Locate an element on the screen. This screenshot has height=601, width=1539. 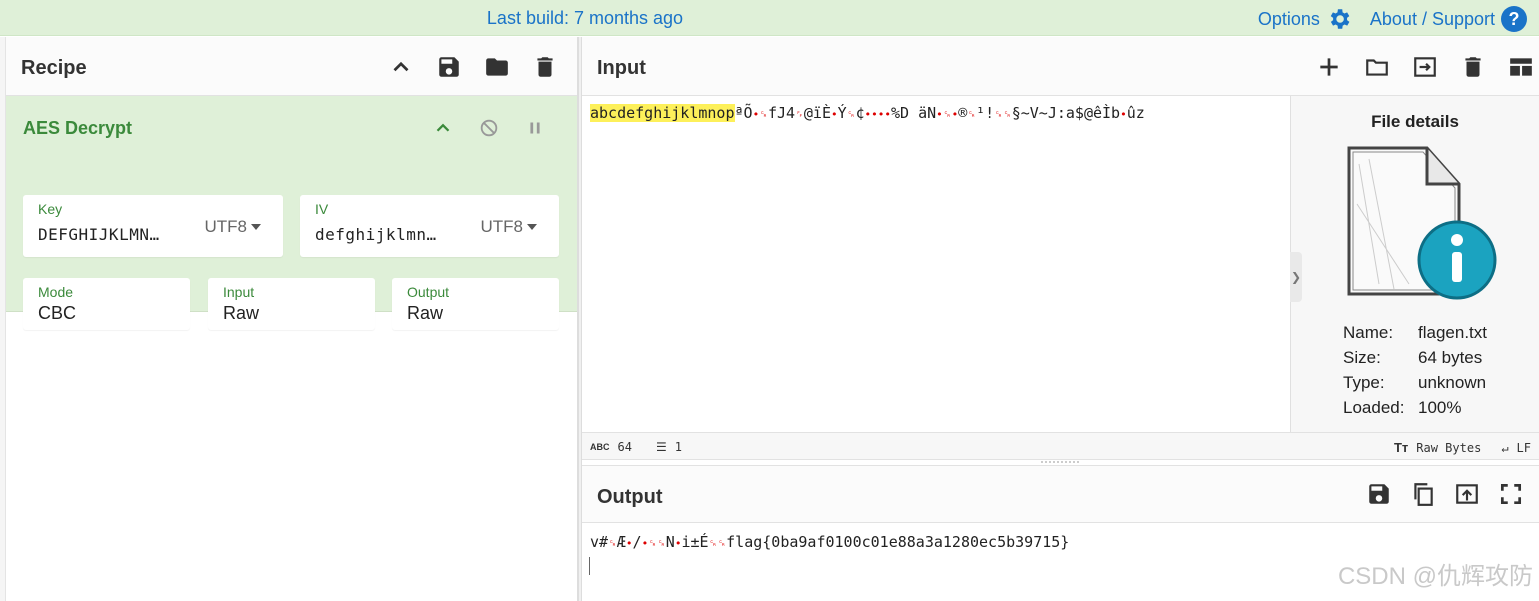
open-file-import-icon is located at coordinates (1425, 67).